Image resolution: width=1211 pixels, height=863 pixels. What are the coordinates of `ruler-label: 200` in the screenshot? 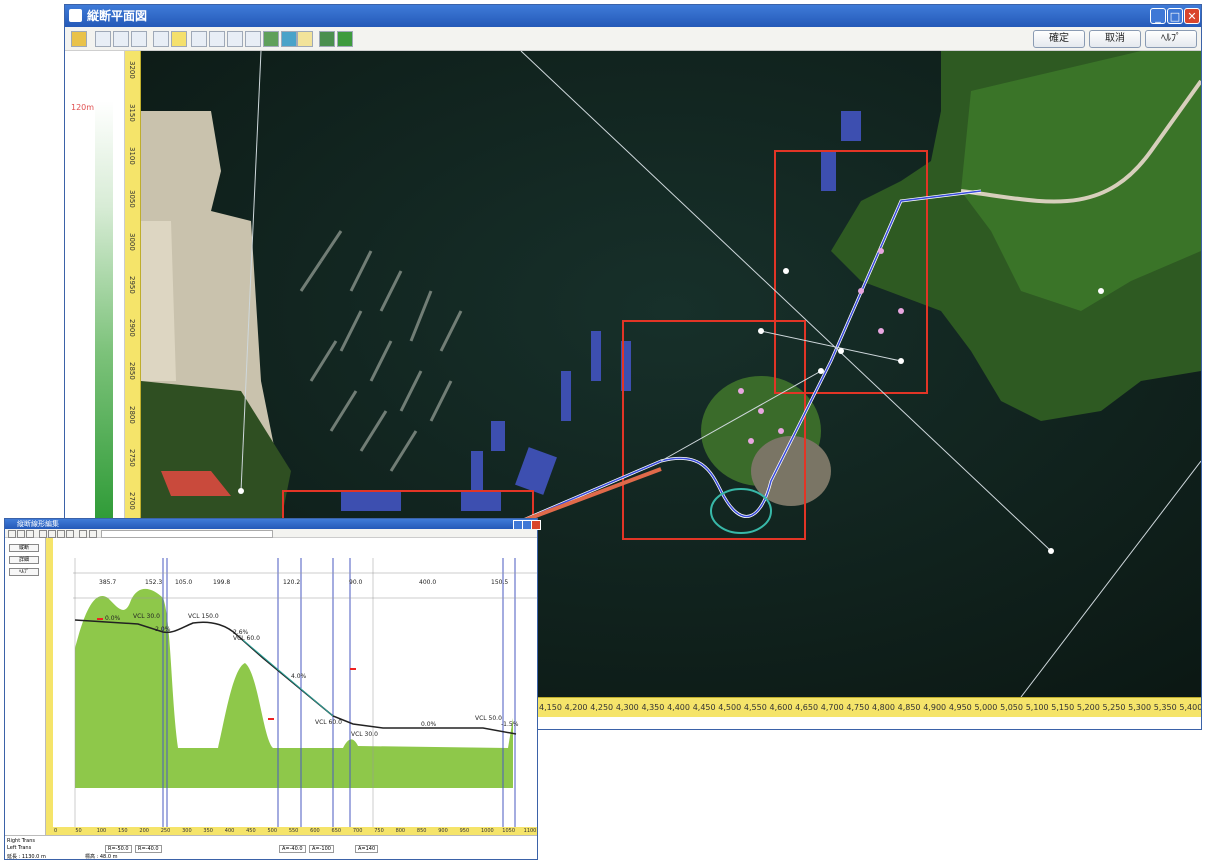 It's located at (144, 831).